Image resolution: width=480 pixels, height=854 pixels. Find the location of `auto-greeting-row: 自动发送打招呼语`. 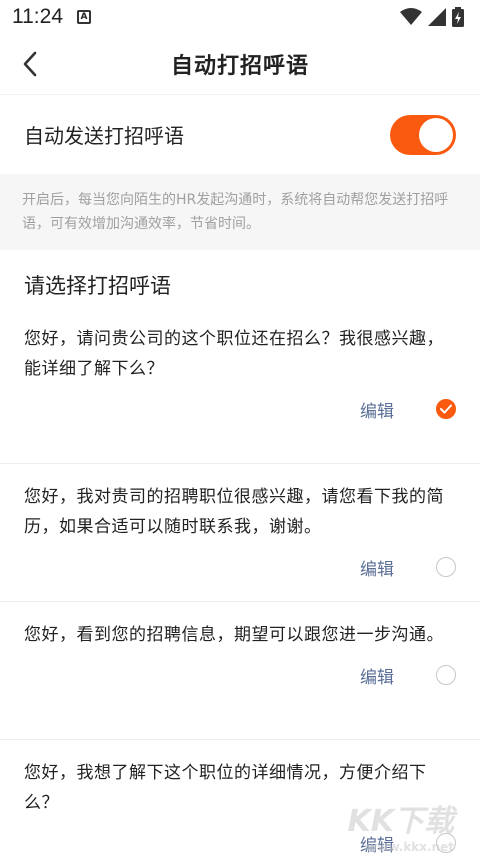

auto-greeting-row: 自动发送打招呼语 is located at coordinates (240, 134).